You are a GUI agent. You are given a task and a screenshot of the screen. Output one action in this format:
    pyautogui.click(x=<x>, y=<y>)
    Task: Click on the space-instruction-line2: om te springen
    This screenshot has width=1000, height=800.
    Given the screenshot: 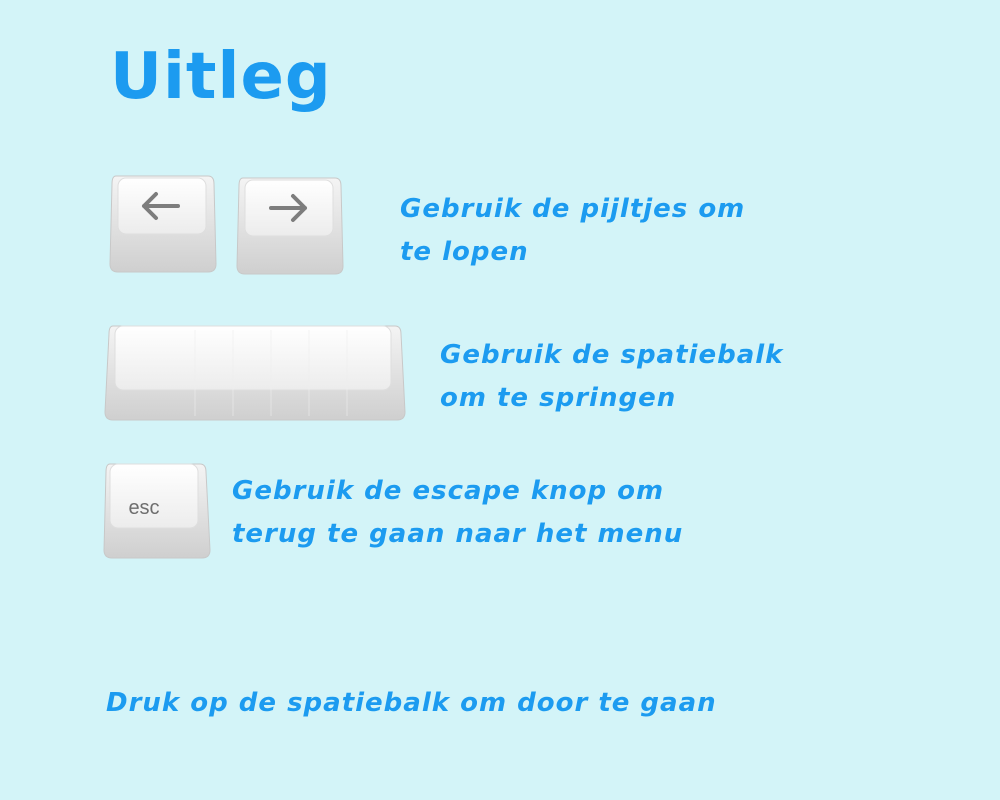 What is the action you would take?
    pyautogui.click(x=558, y=398)
    